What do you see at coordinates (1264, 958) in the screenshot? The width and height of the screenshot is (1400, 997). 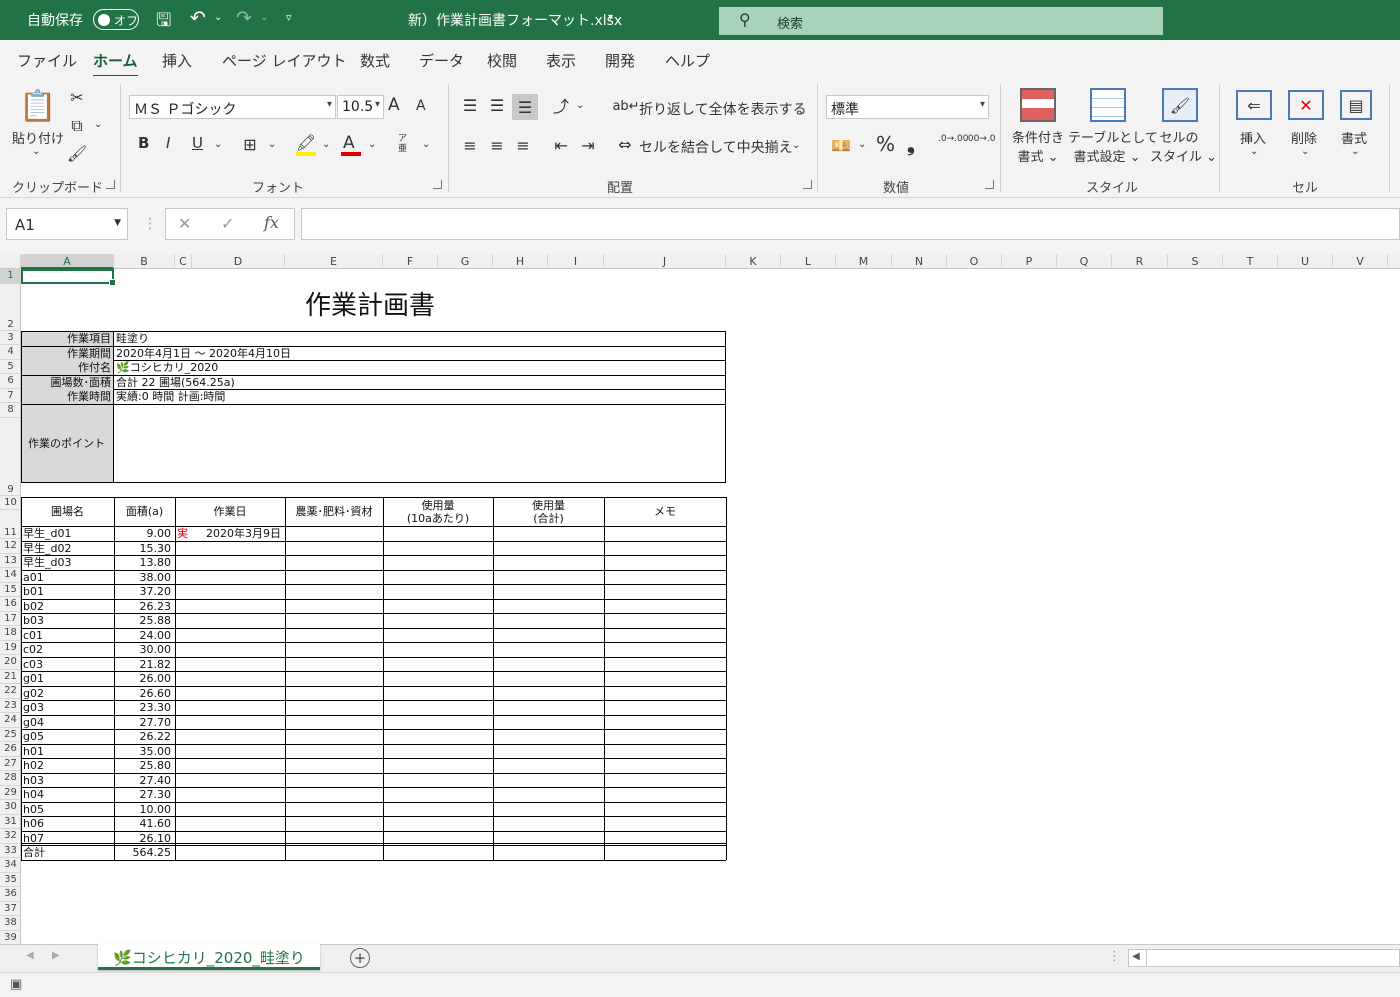 I see `horizontal-scrollbar: ◀` at bounding box center [1264, 958].